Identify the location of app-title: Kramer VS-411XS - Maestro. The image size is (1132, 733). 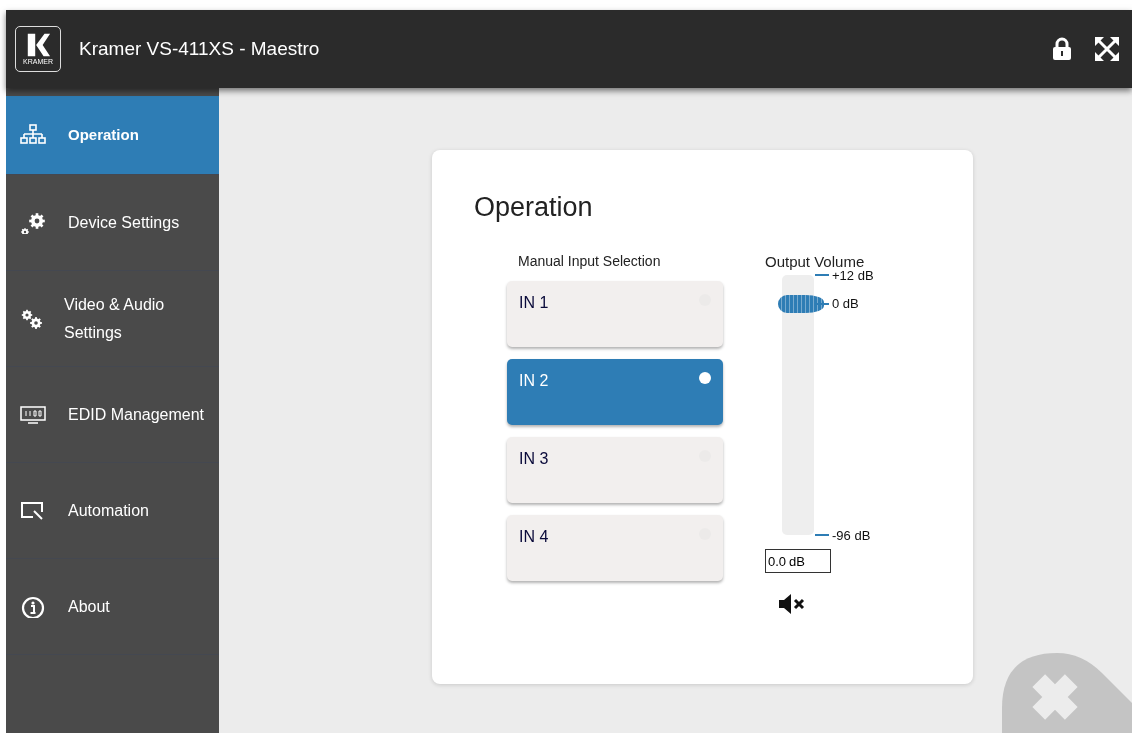
(200, 49).